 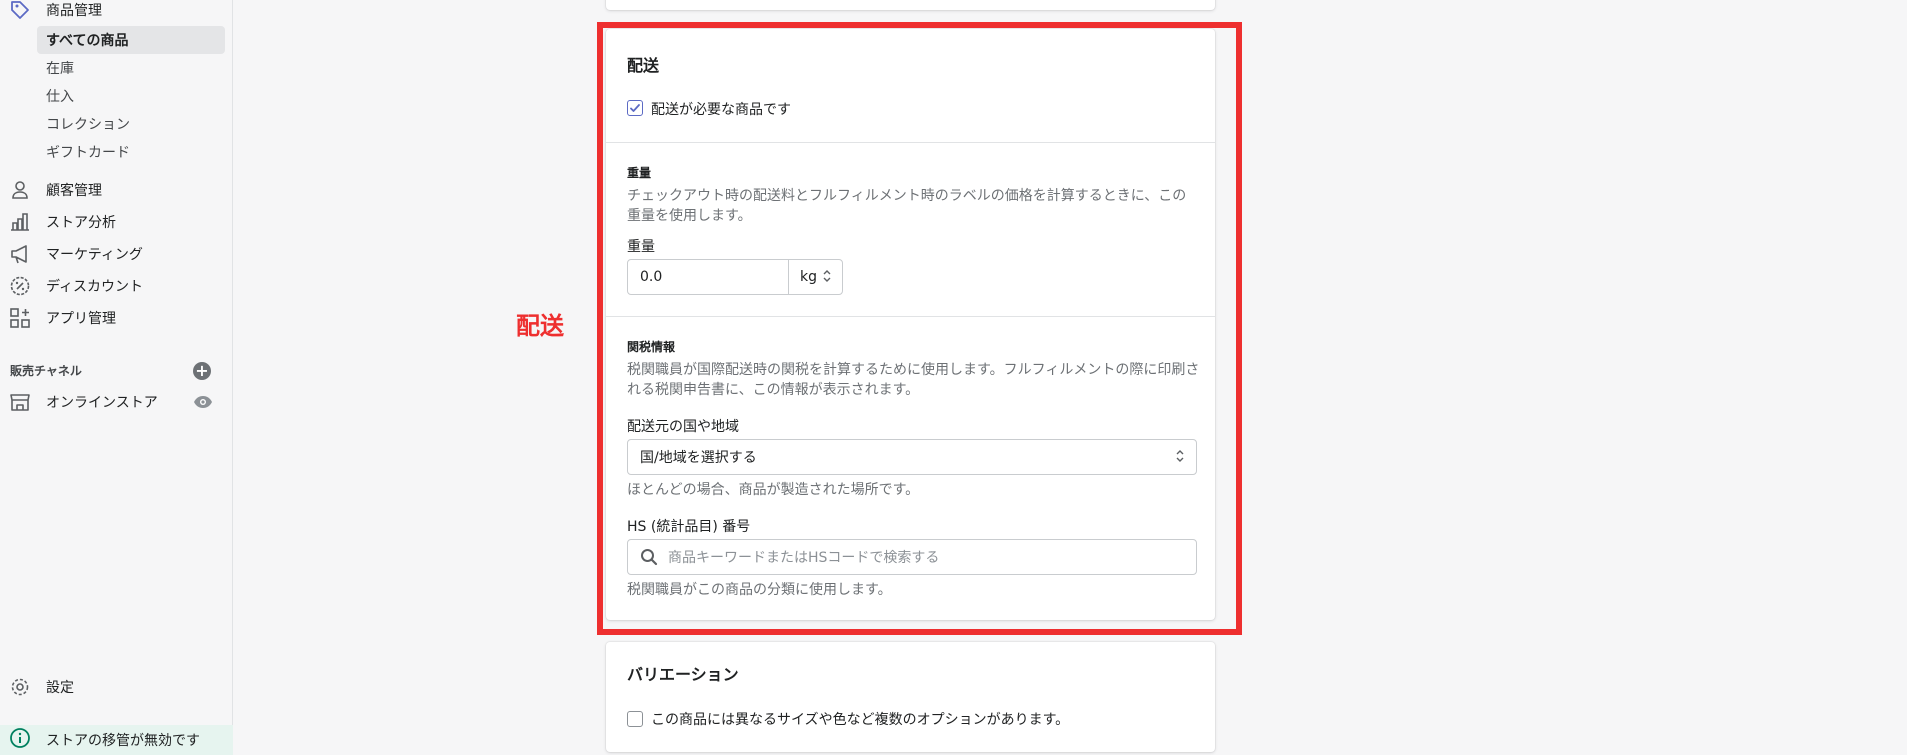 What do you see at coordinates (20, 222) in the screenshot?
I see `bar-chart-icon` at bounding box center [20, 222].